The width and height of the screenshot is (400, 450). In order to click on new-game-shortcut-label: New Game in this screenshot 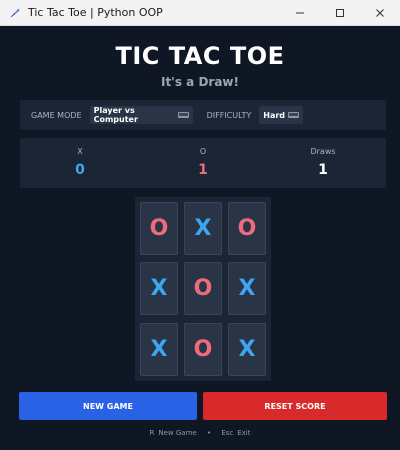, I will do `click(177, 433)`.